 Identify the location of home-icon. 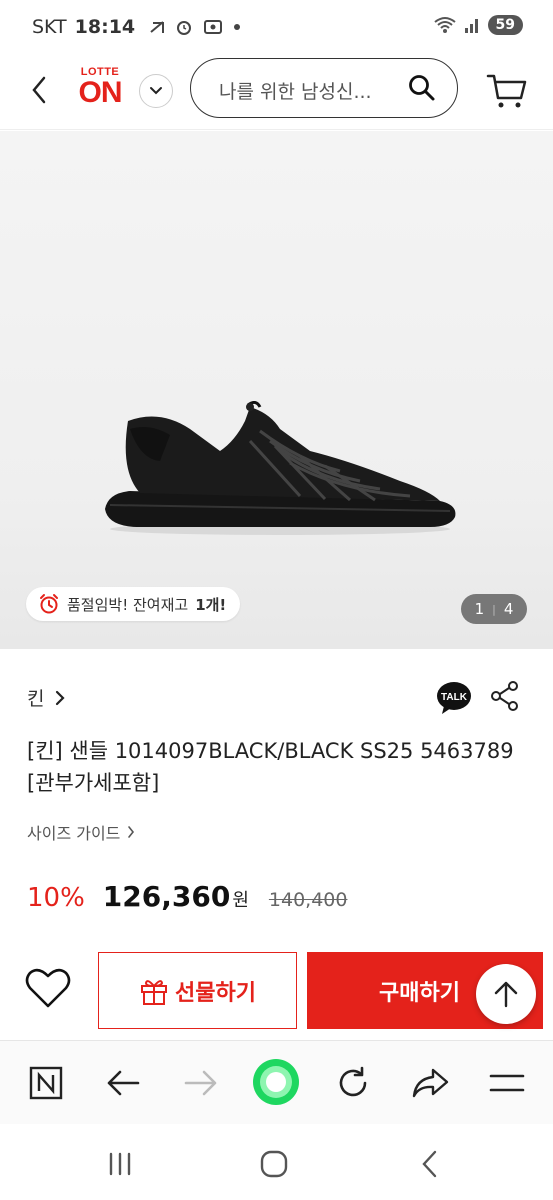
(274, 1164).